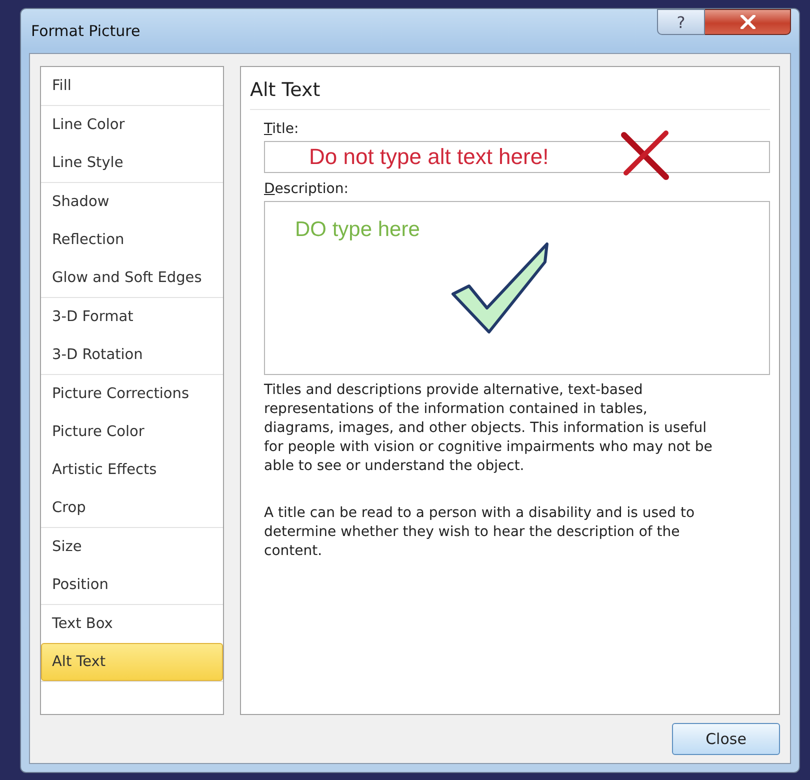 The image size is (810, 780). I want to click on category-item: Crop, so click(132, 508).